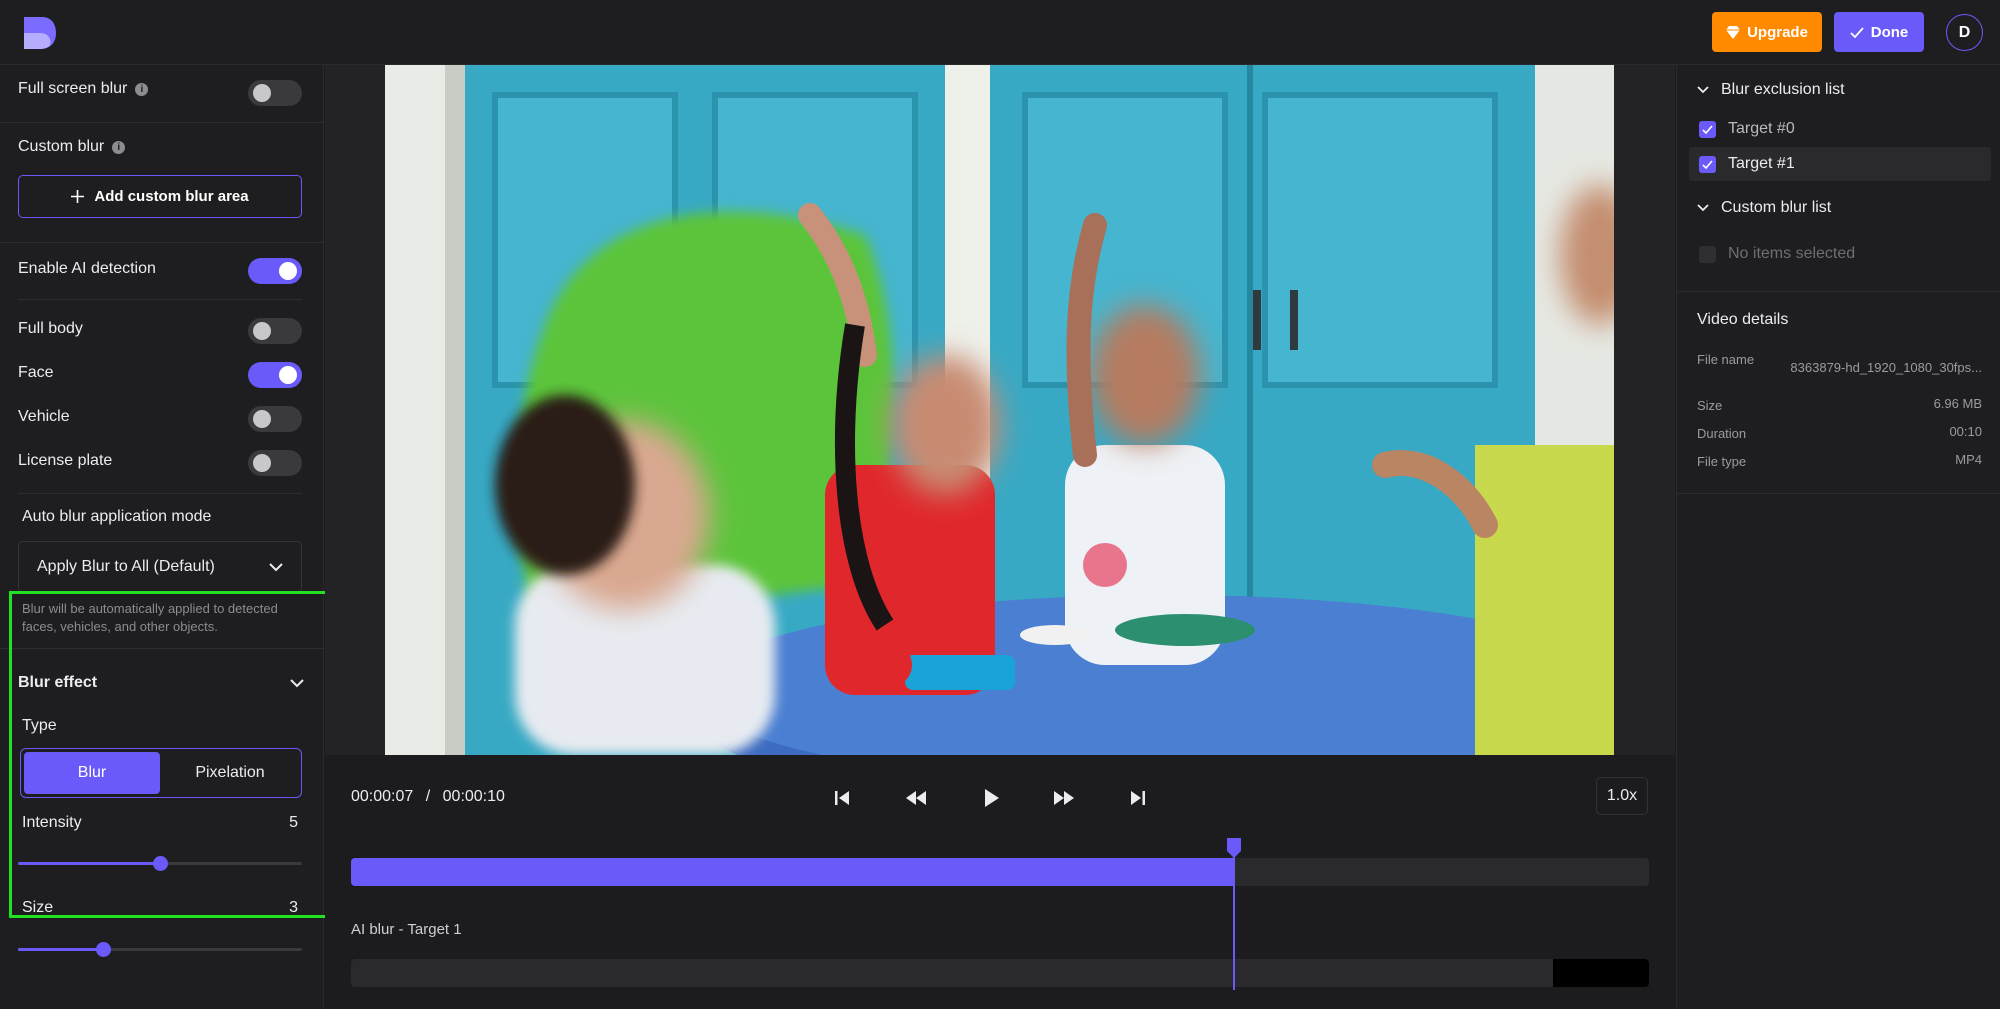 The height and width of the screenshot is (1009, 2000). I want to click on vehicle-label: Vehicle, so click(44, 416).